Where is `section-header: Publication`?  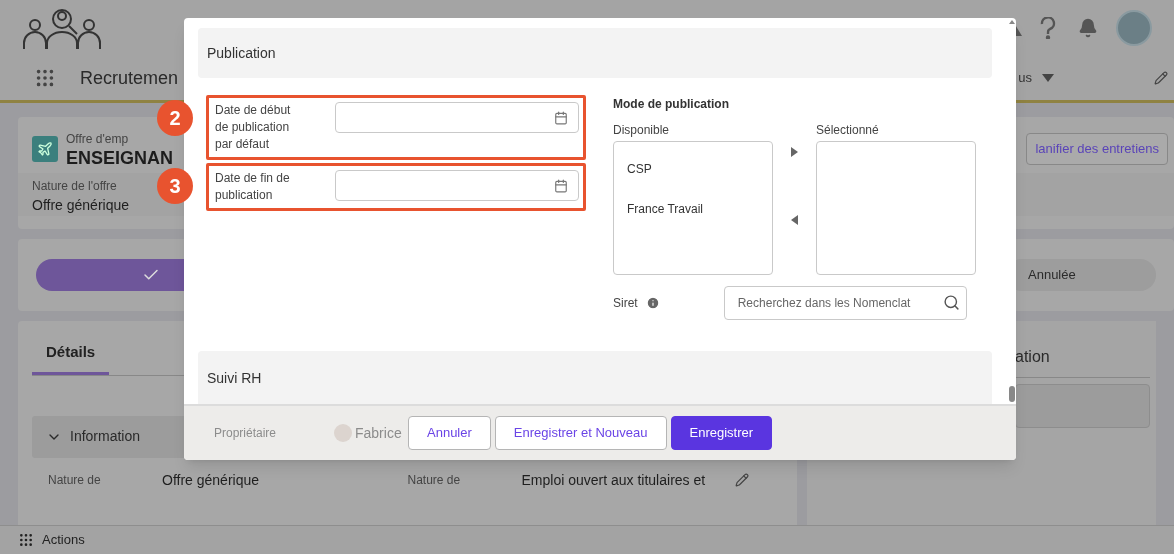 section-header: Publication is located at coordinates (595, 53).